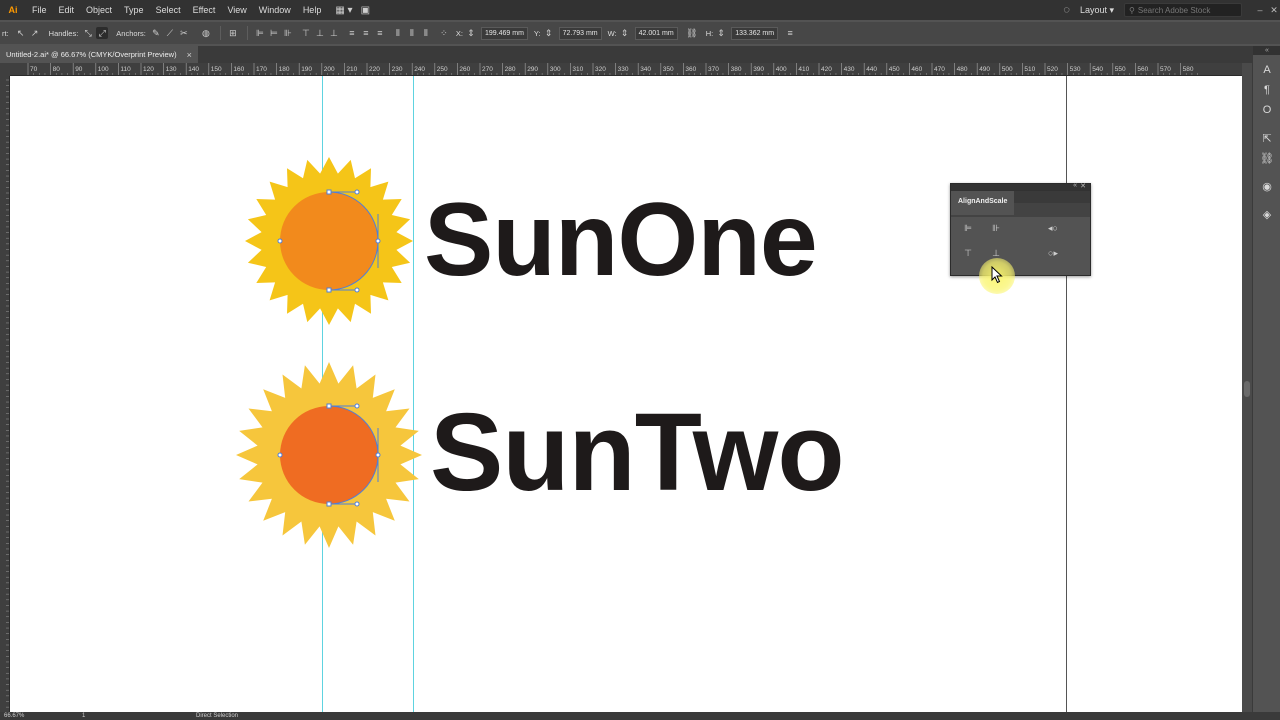 The width and height of the screenshot is (1280, 720). What do you see at coordinates (329, 455) in the screenshot?
I see `sun-two-group` at bounding box center [329, 455].